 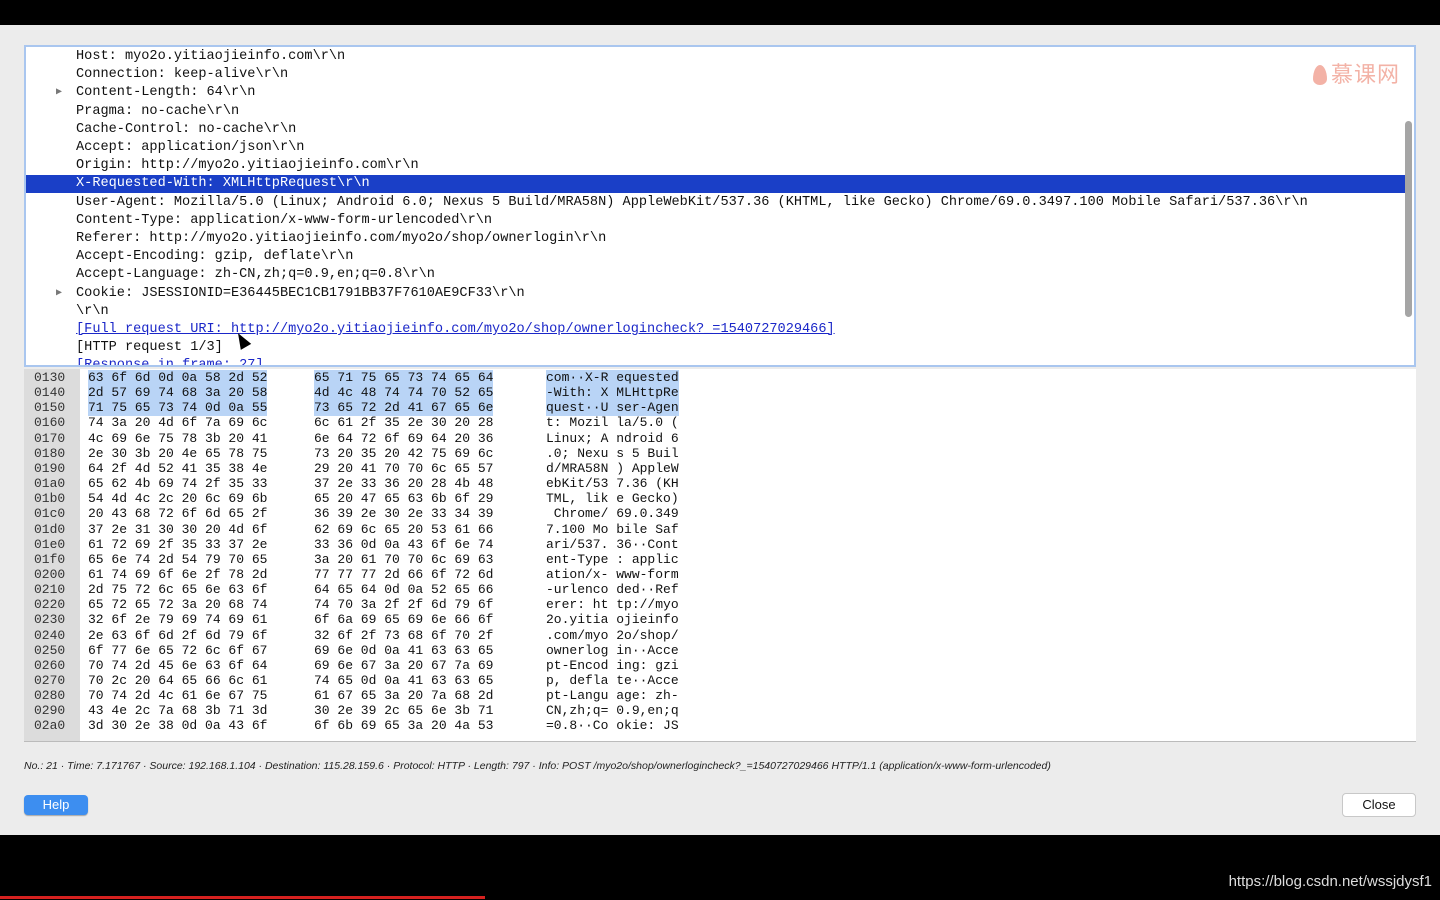 I want to click on hex-off: 0140, so click(x=50, y=393).